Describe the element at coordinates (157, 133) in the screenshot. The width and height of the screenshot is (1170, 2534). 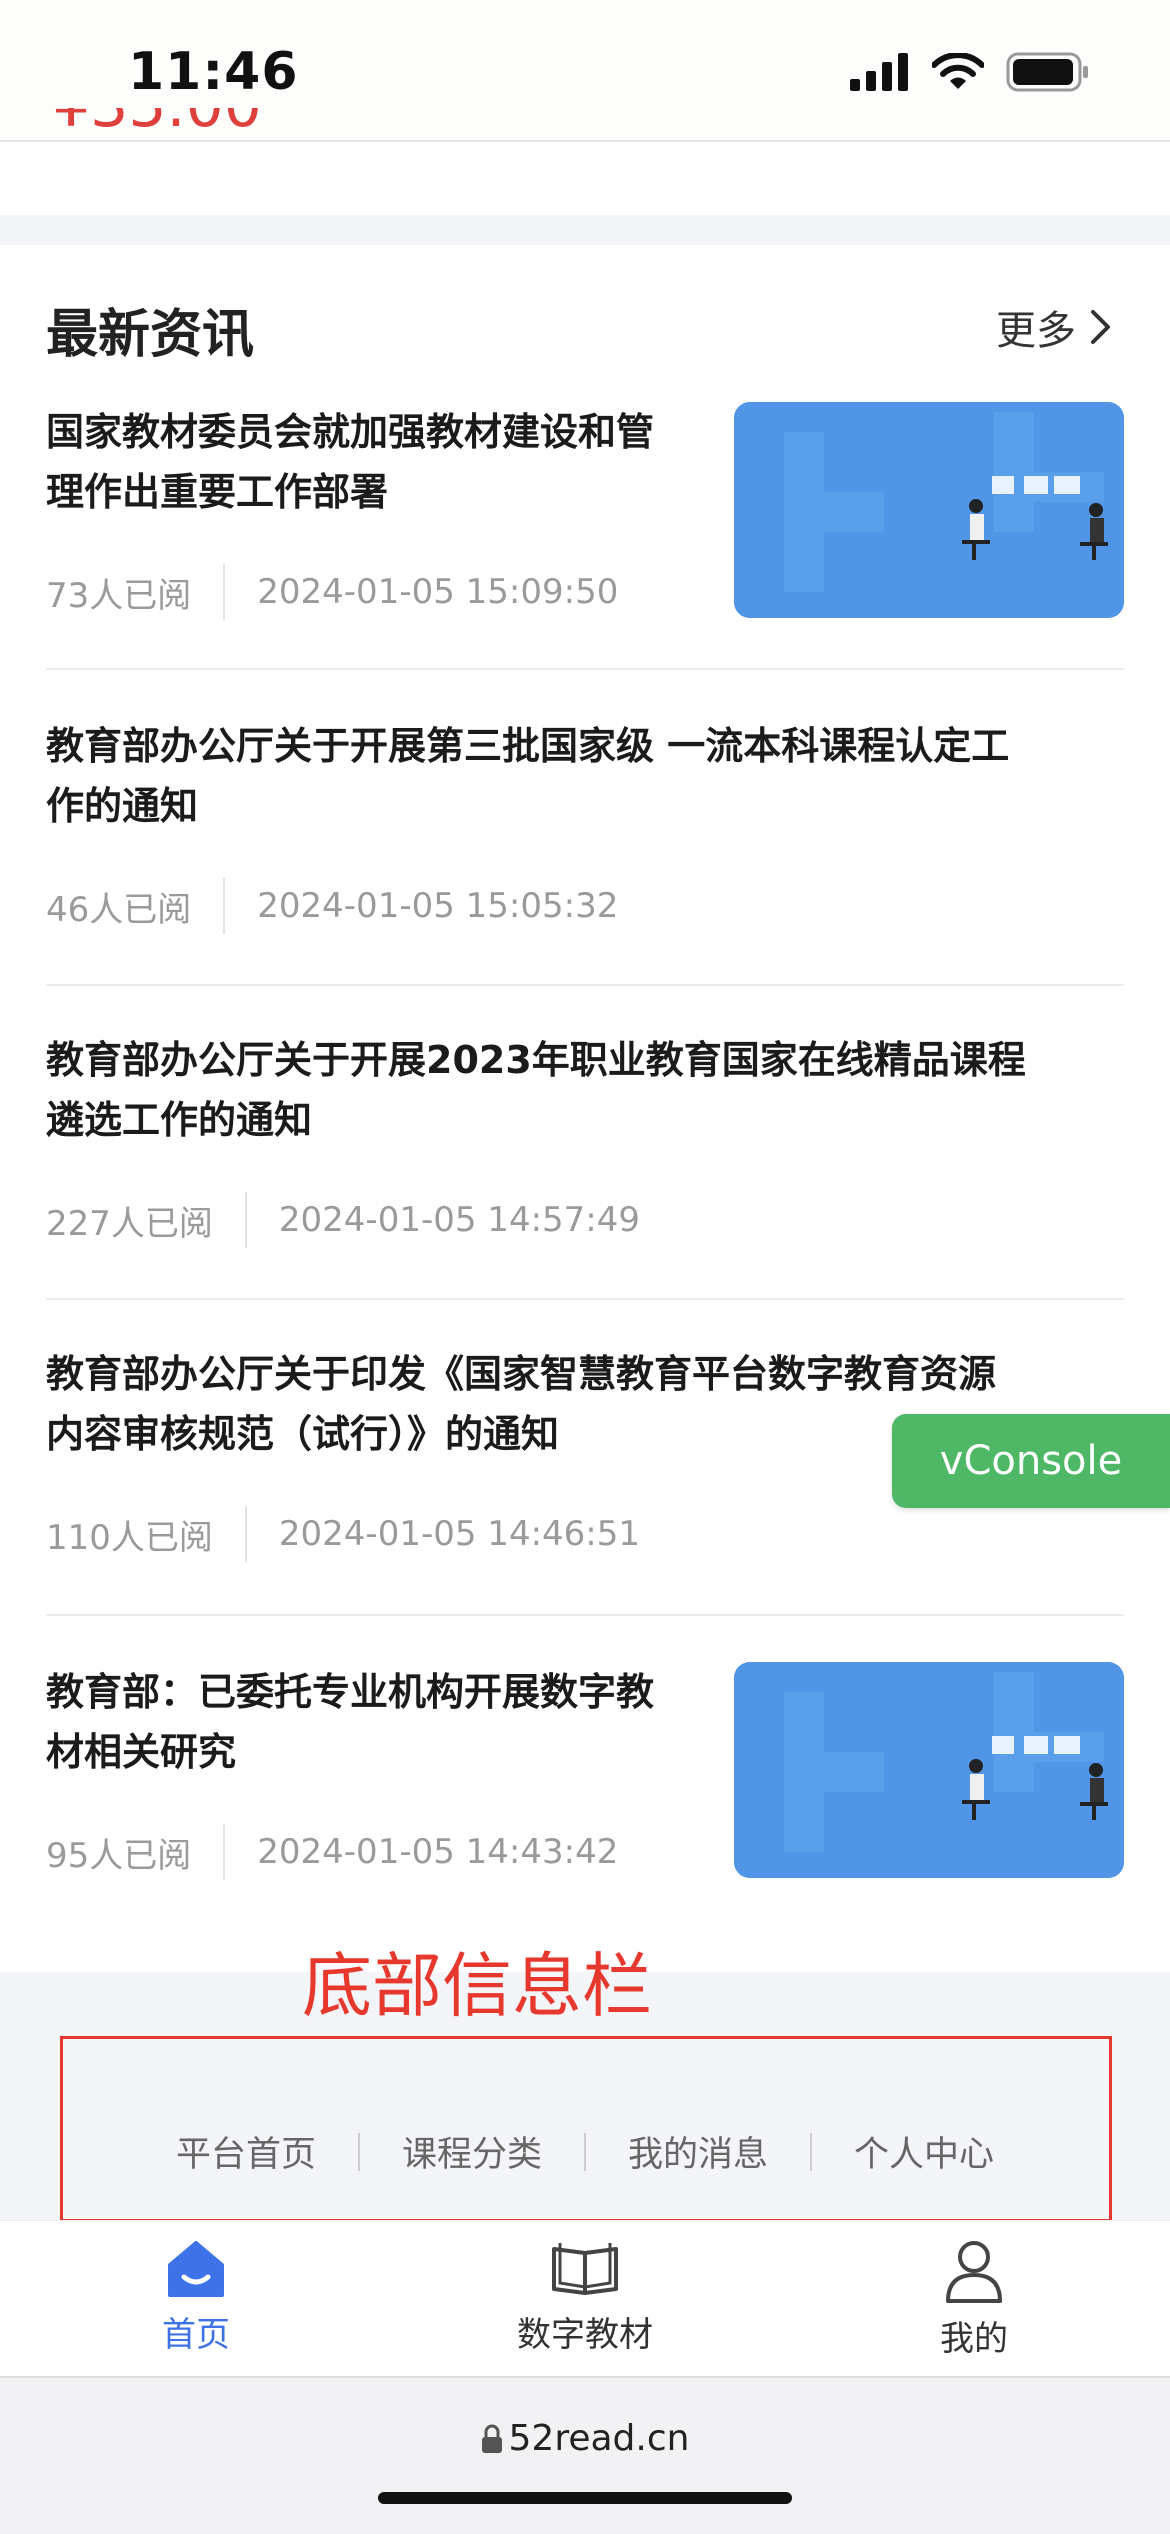
I see `price-text: ¥35.00` at that location.